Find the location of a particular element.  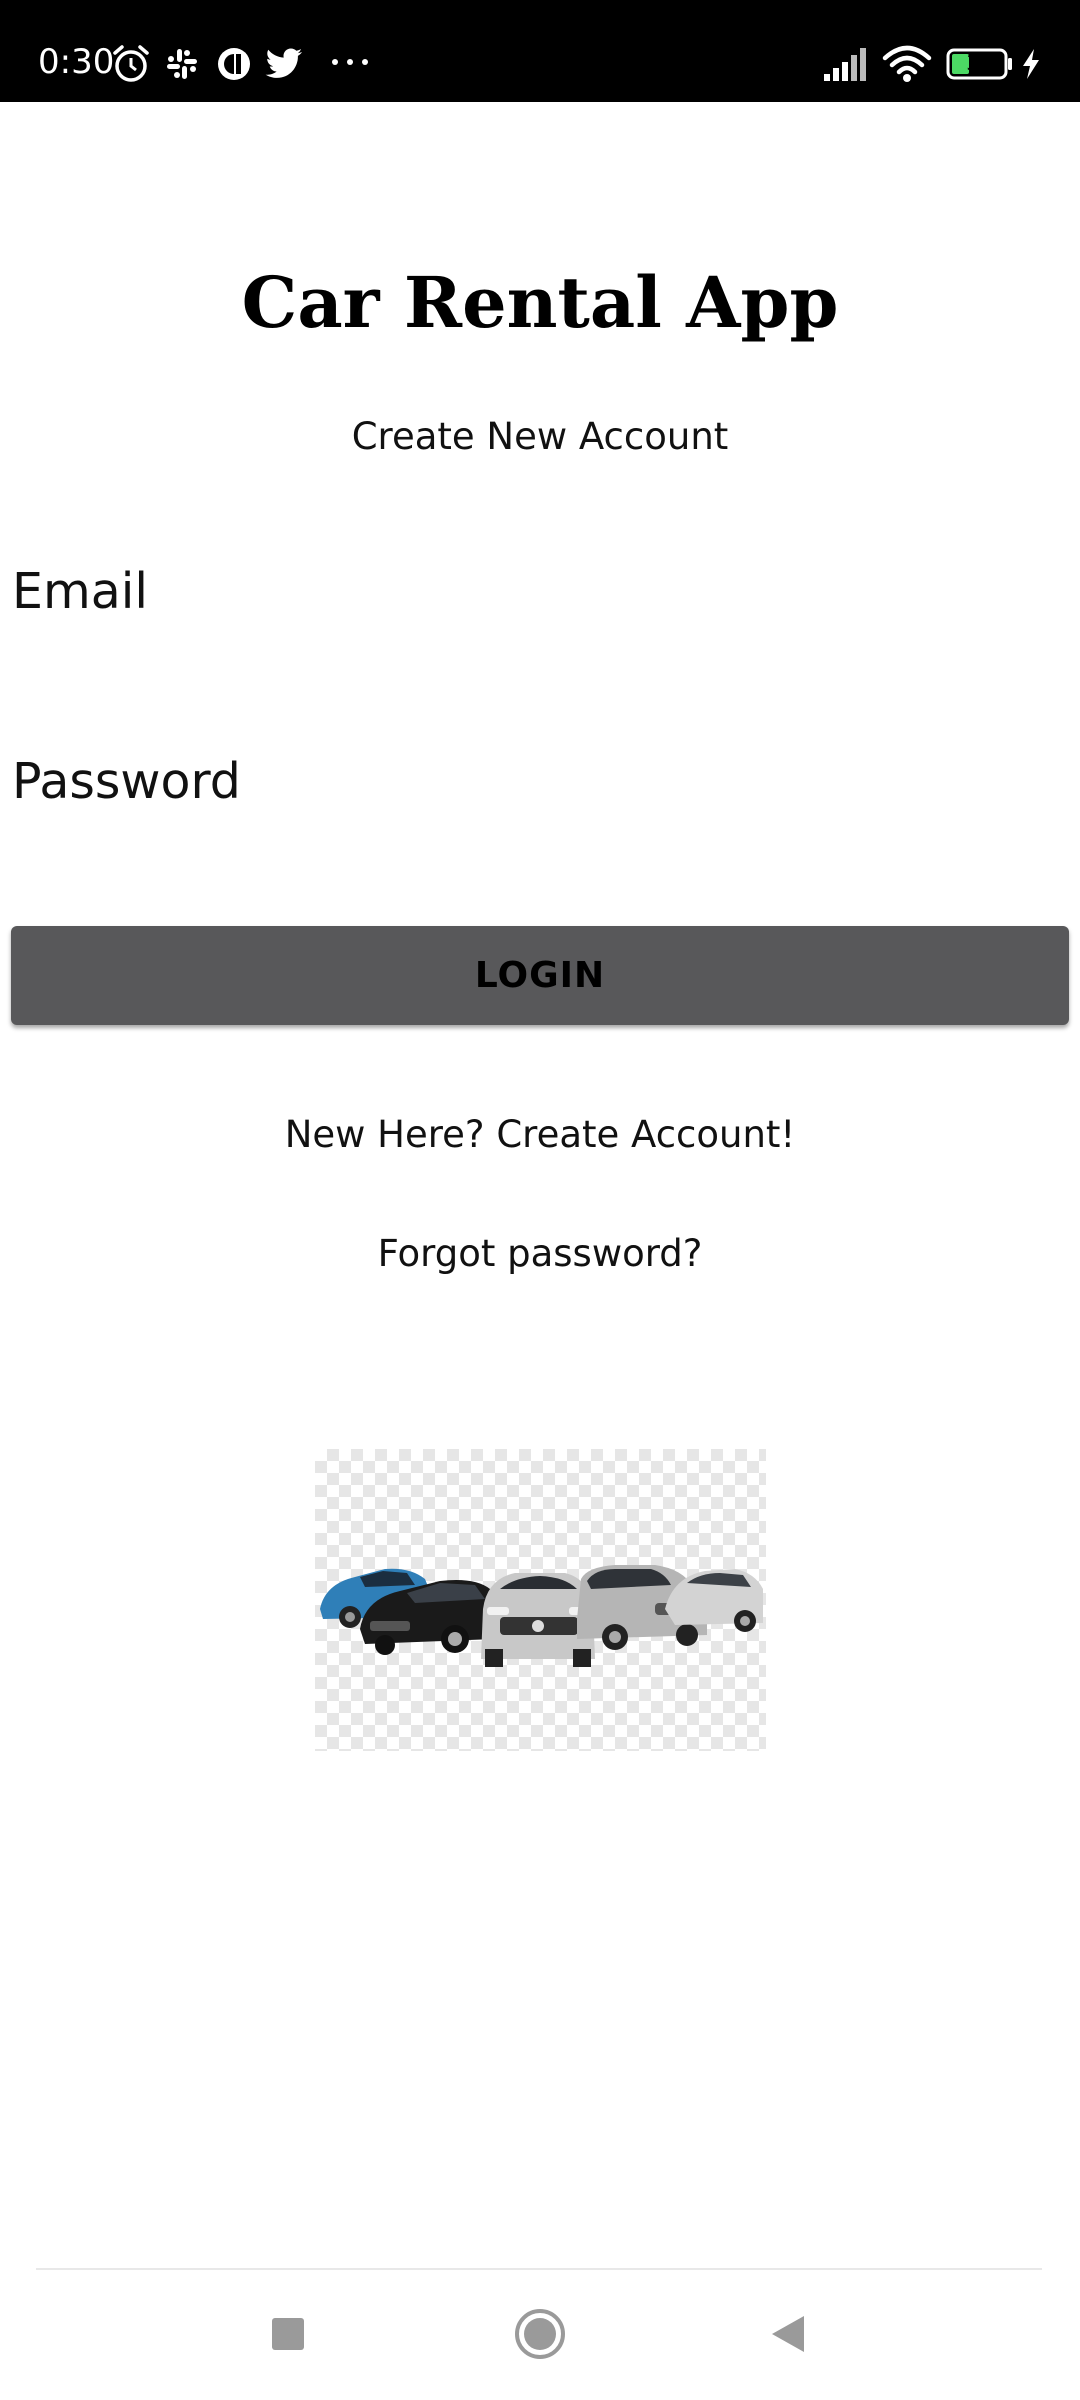

back-icon is located at coordinates (788, 2334).